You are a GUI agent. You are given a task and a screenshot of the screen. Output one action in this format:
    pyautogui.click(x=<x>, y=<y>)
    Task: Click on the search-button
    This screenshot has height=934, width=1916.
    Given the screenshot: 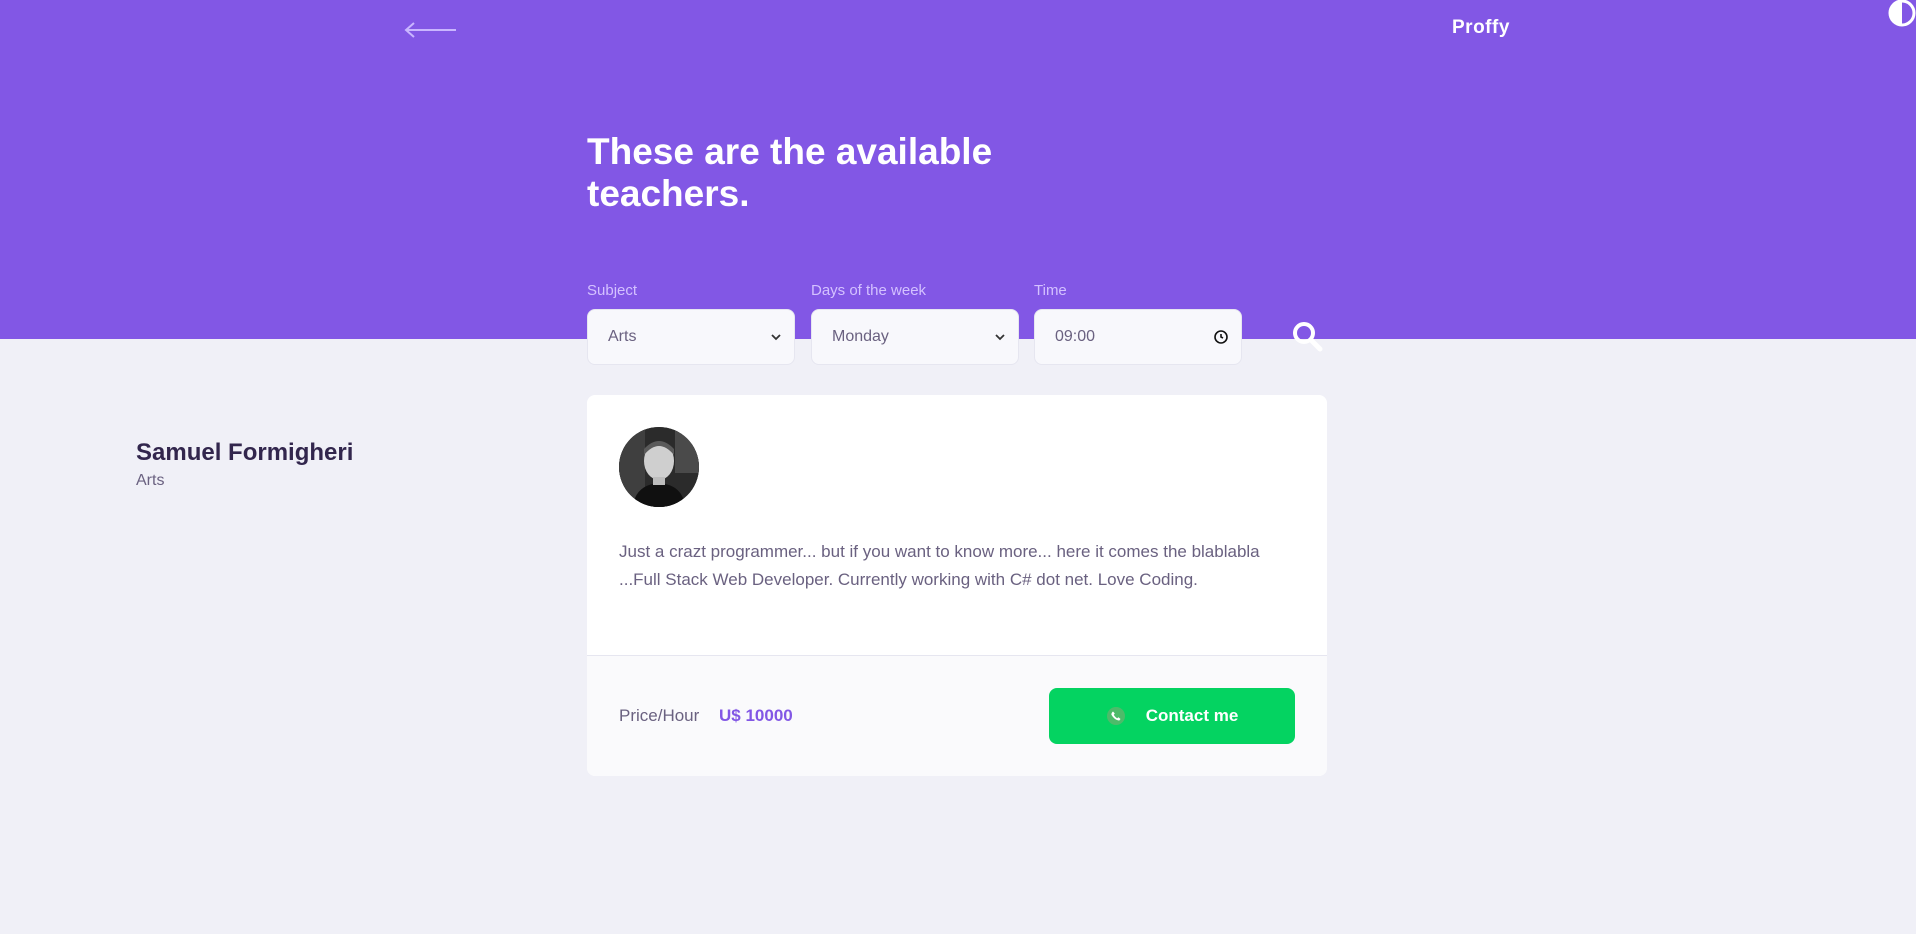 What is the action you would take?
    pyautogui.click(x=1307, y=337)
    